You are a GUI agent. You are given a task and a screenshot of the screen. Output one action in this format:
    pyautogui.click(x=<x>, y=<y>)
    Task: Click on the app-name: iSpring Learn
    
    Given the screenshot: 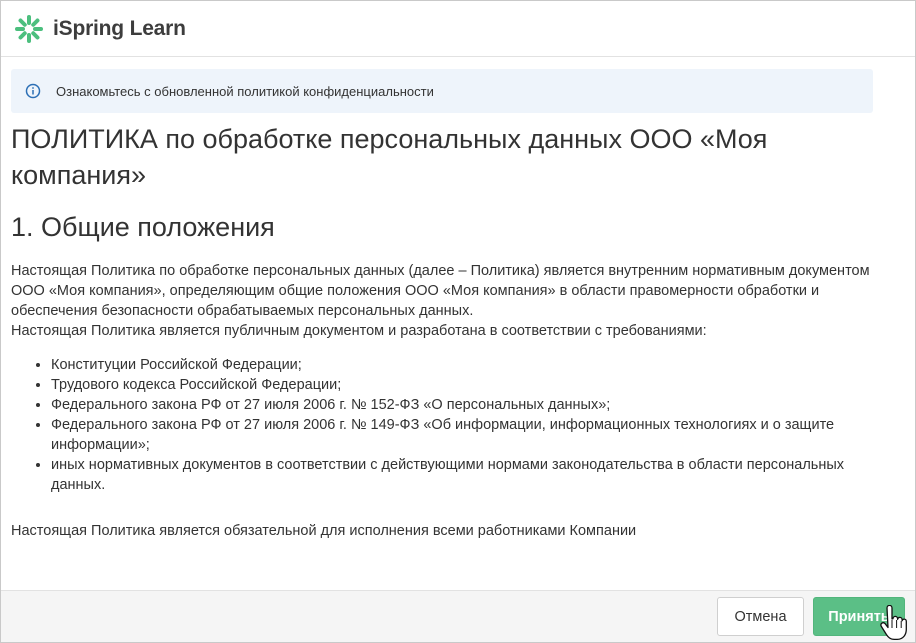 What is the action you would take?
    pyautogui.click(x=119, y=28)
    